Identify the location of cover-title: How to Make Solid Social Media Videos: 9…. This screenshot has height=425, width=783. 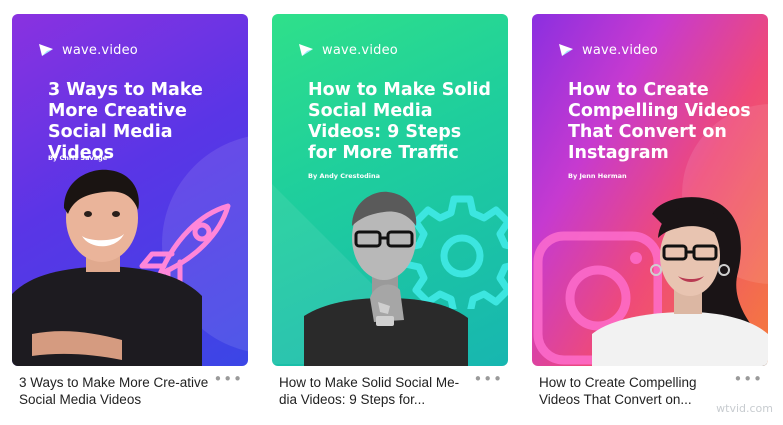
(399, 121).